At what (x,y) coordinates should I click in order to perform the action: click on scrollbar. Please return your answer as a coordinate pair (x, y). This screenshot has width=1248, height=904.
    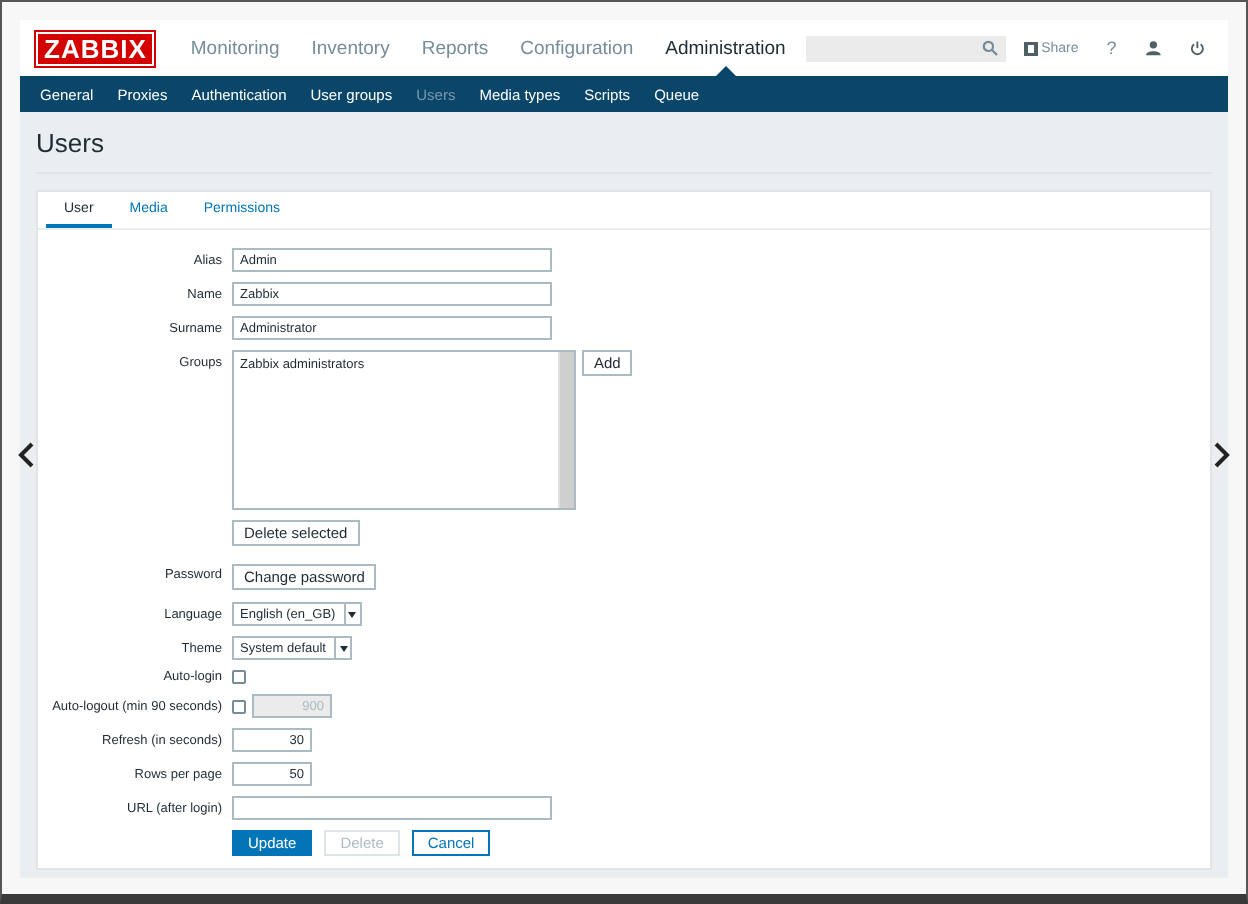
    Looking at the image, I should click on (566, 430).